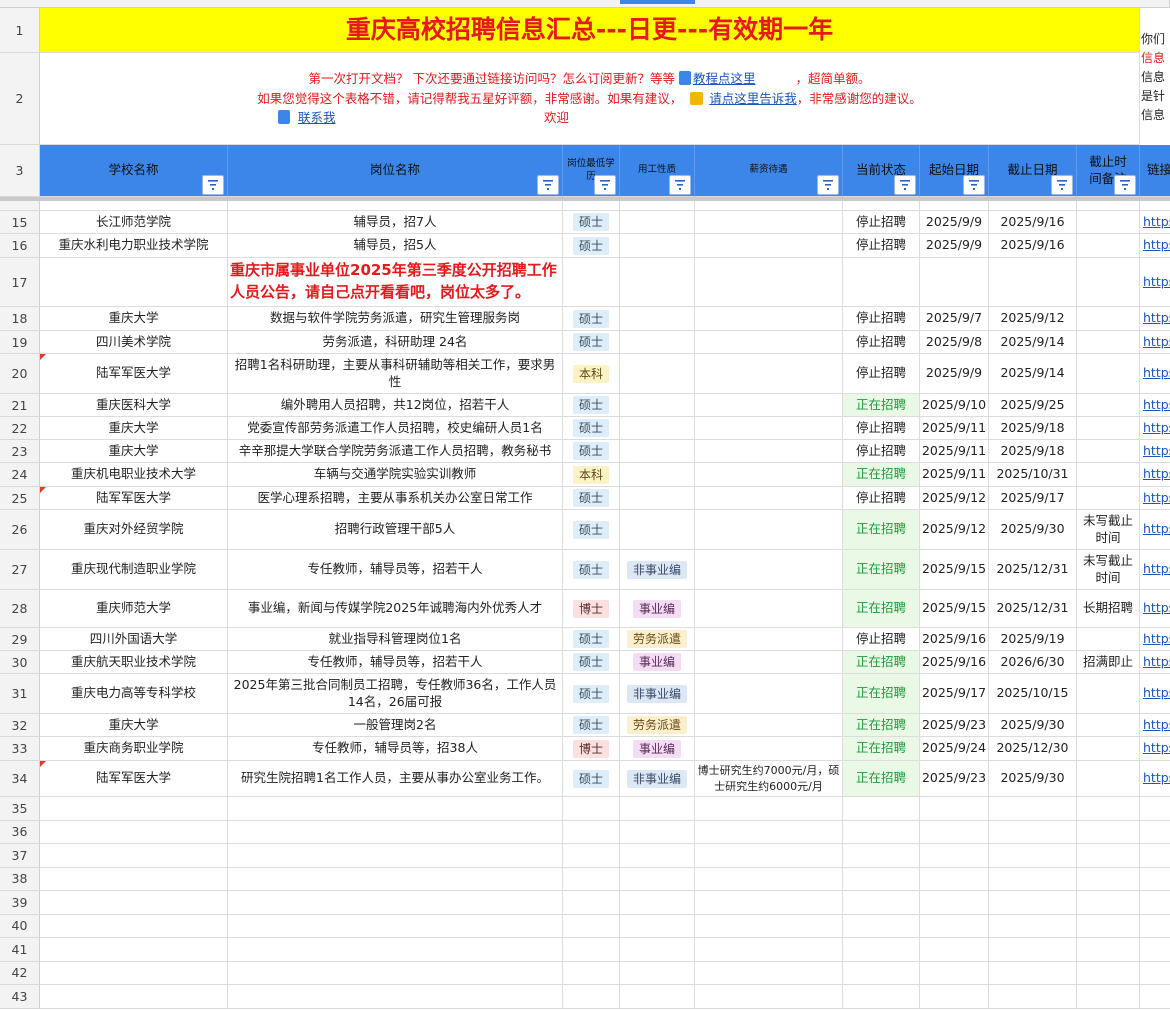 This screenshot has height=1011, width=1170. What do you see at coordinates (769, 779) in the screenshot?
I see `salary-cell: 博士研究生约7000元/月，硕士研究生约6000元/月` at bounding box center [769, 779].